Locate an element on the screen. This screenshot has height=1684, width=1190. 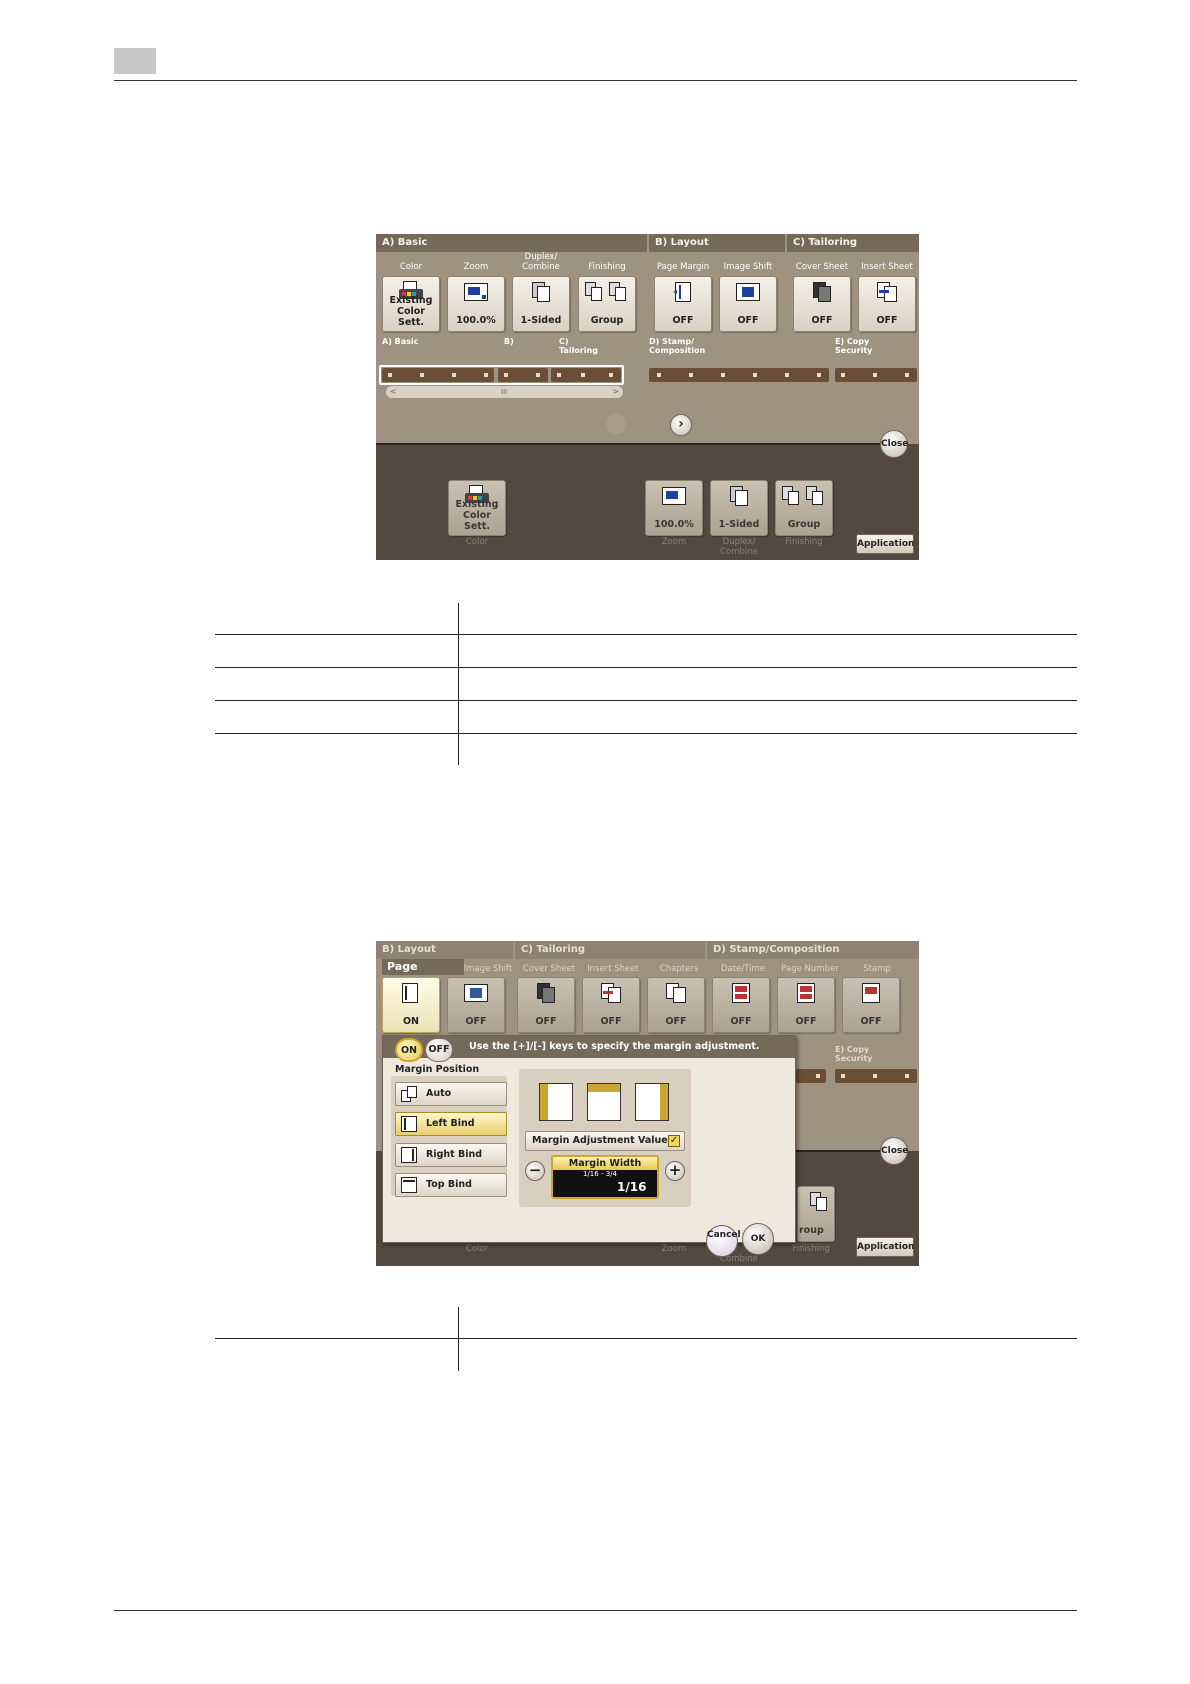
section-basic-header: A) Basic is located at coordinates (511, 243).